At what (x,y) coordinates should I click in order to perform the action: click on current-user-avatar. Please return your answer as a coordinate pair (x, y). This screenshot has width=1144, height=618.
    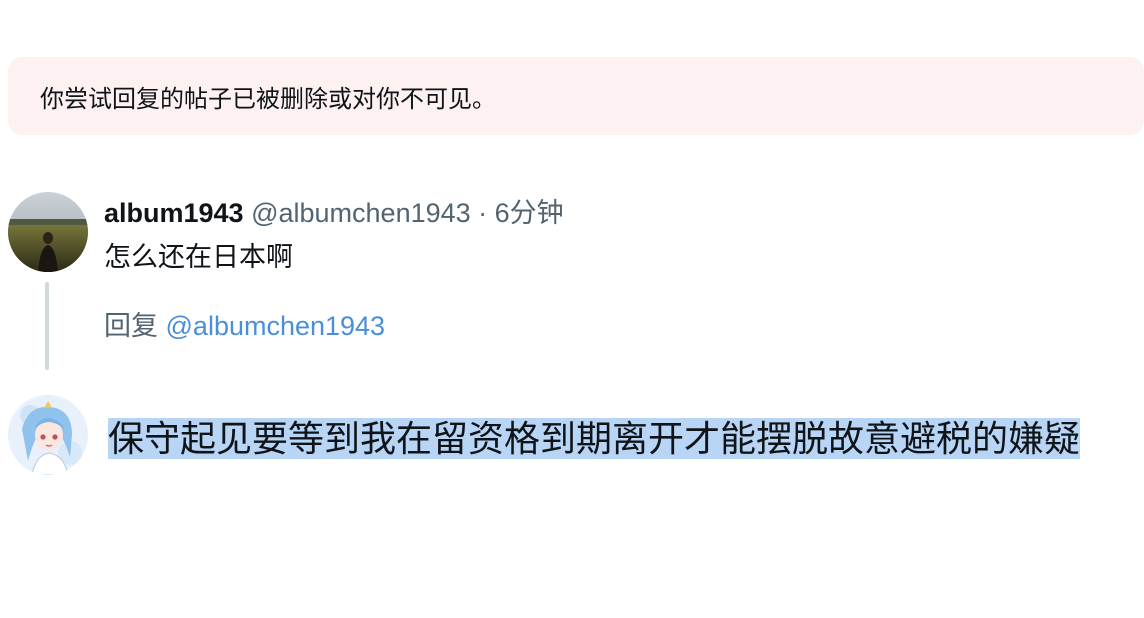
    Looking at the image, I should click on (48, 435).